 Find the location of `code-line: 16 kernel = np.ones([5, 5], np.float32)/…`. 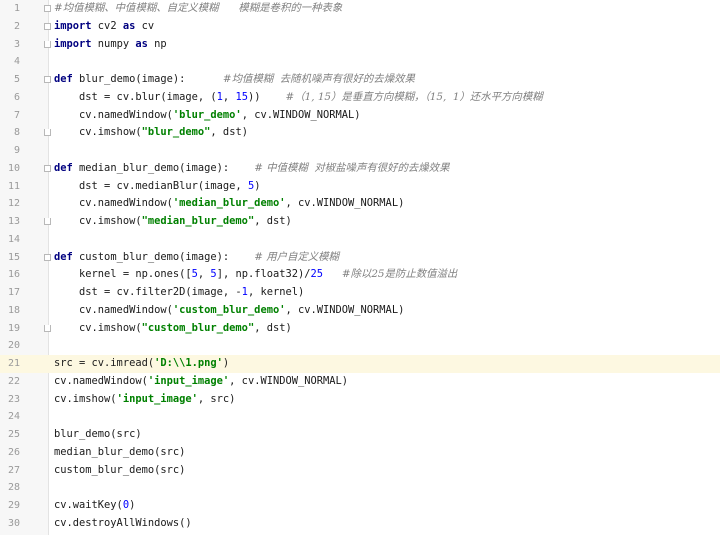

code-line: 16 kernel = np.ones([5, 5], np.float32)/… is located at coordinates (360, 275).